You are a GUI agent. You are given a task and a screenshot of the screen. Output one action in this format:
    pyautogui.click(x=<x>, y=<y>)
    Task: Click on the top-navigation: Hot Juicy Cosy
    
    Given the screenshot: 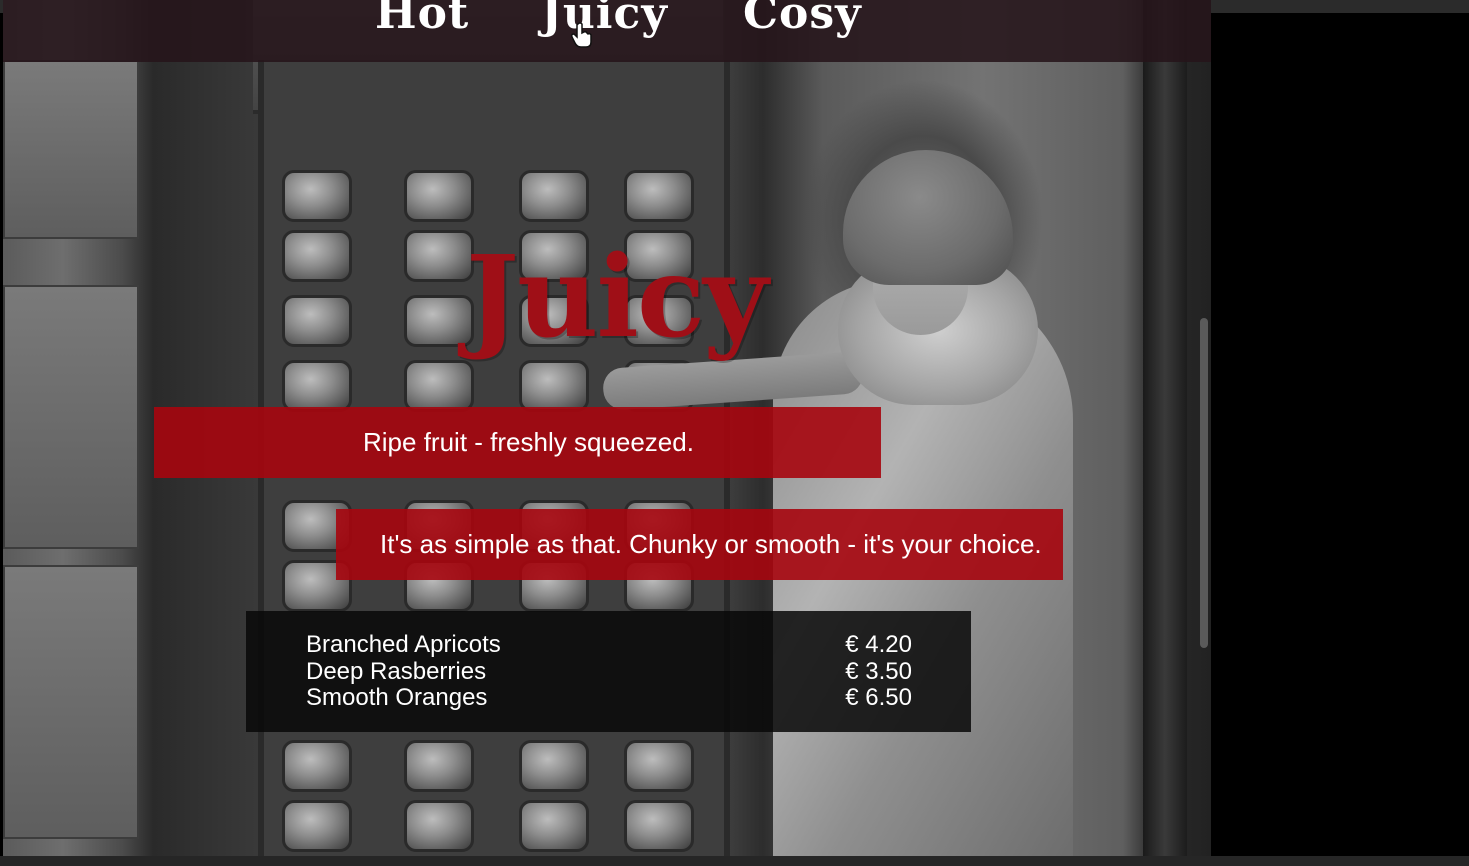 What is the action you would take?
    pyautogui.click(x=607, y=31)
    